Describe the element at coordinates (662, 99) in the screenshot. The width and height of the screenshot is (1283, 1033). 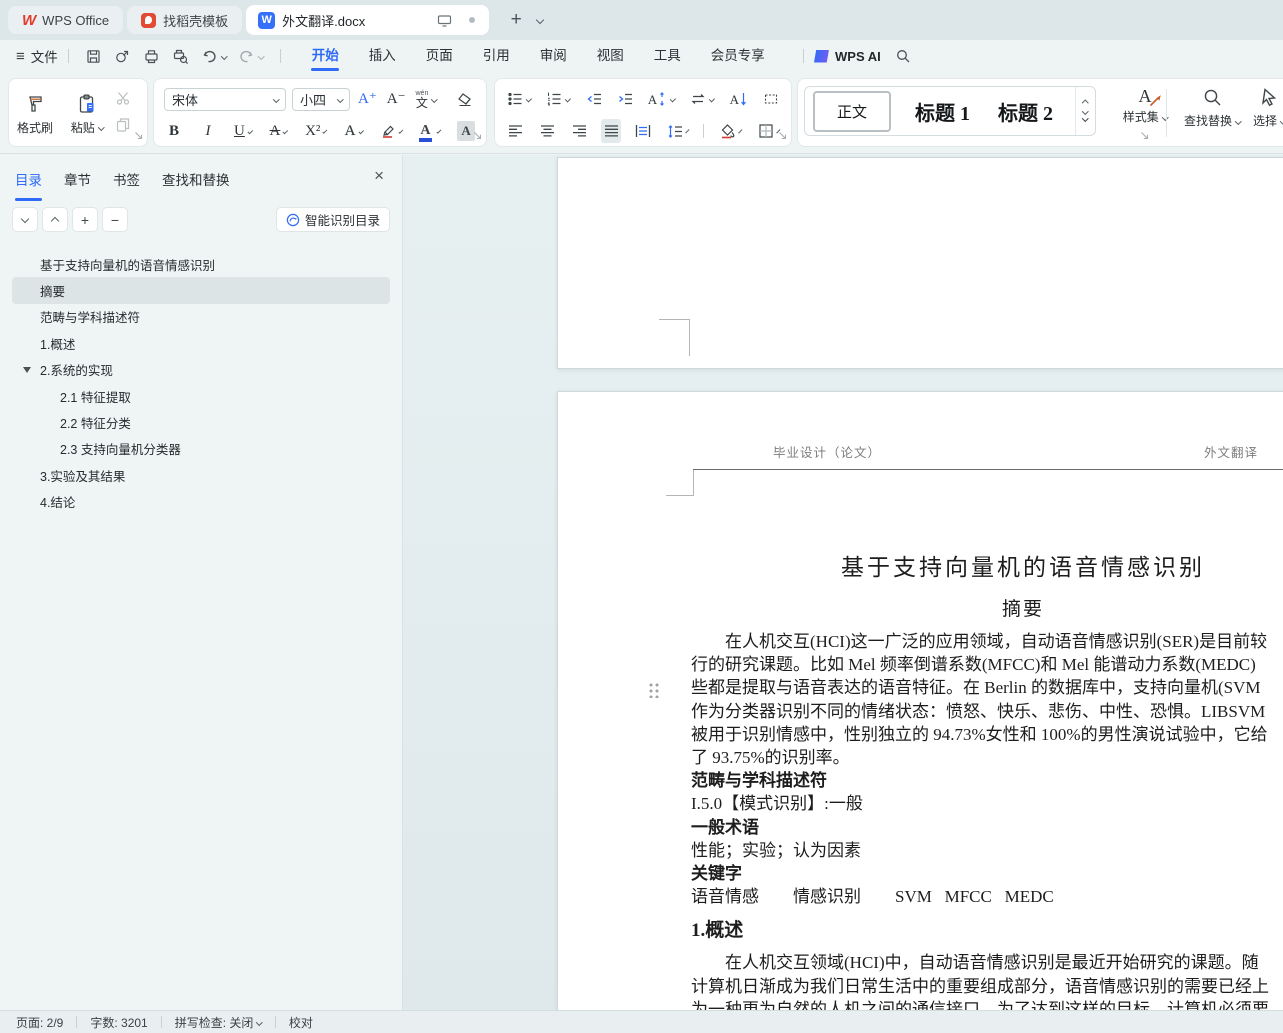
I see `character-scale-button: A` at that location.